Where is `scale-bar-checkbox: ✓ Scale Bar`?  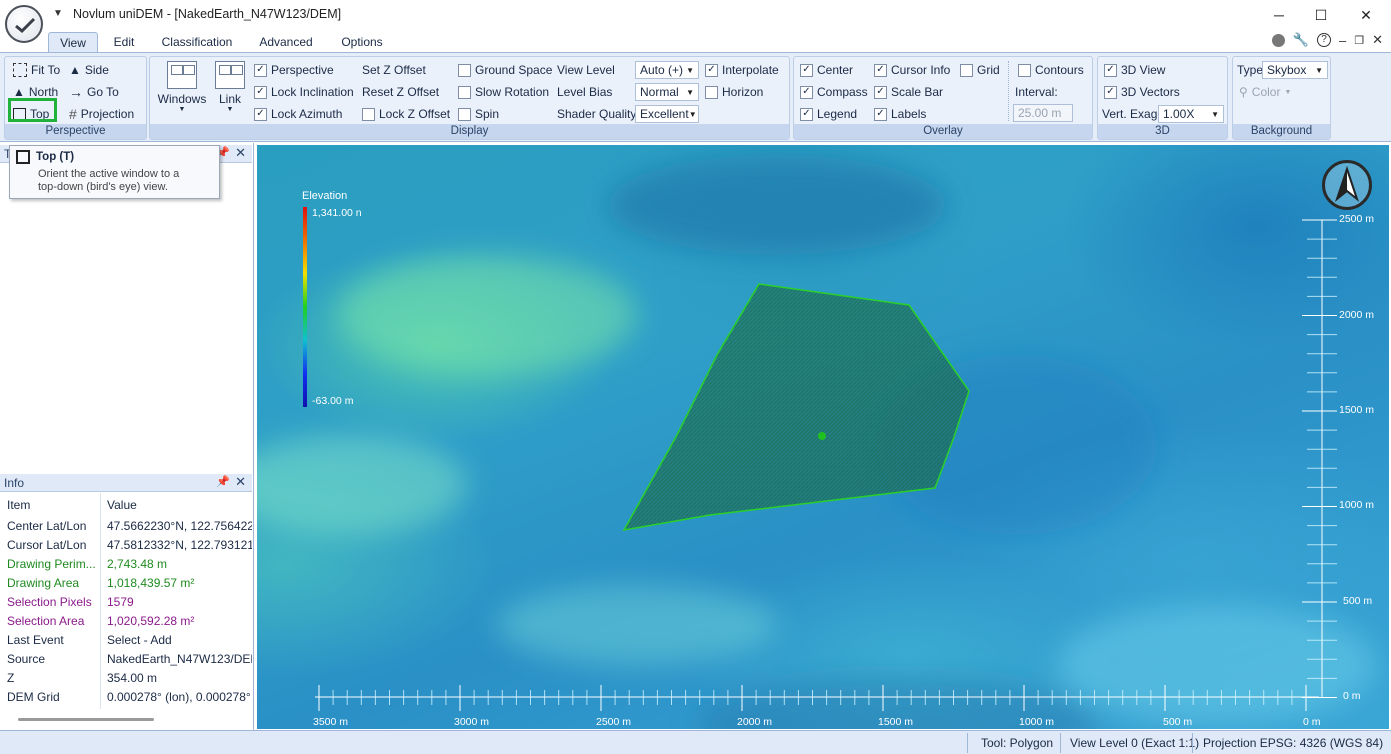 scale-bar-checkbox: ✓ Scale Bar is located at coordinates (908, 92).